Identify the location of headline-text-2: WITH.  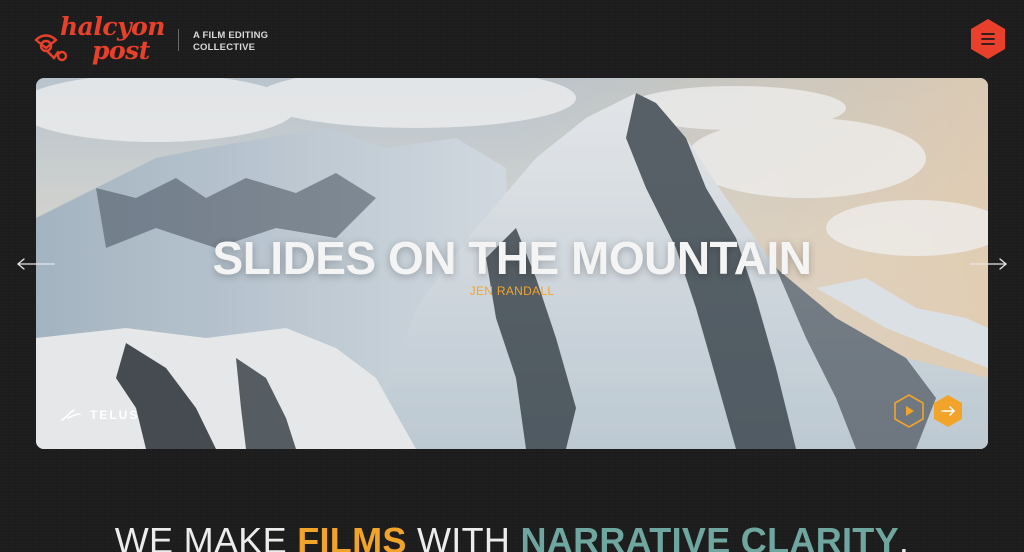
(463, 536).